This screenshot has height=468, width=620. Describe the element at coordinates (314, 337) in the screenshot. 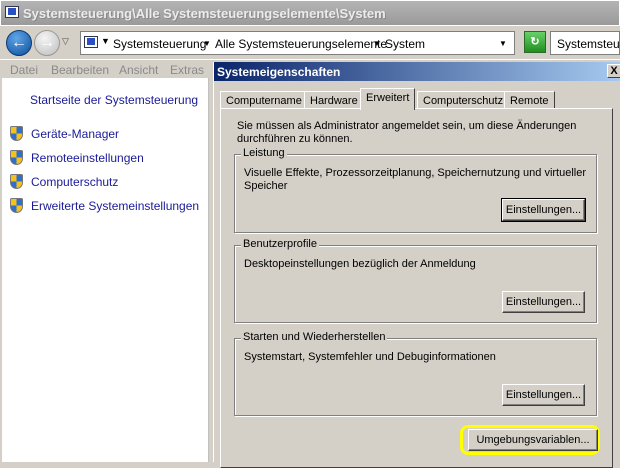

I see `group-title: Starten und Wiederherstellen` at that location.